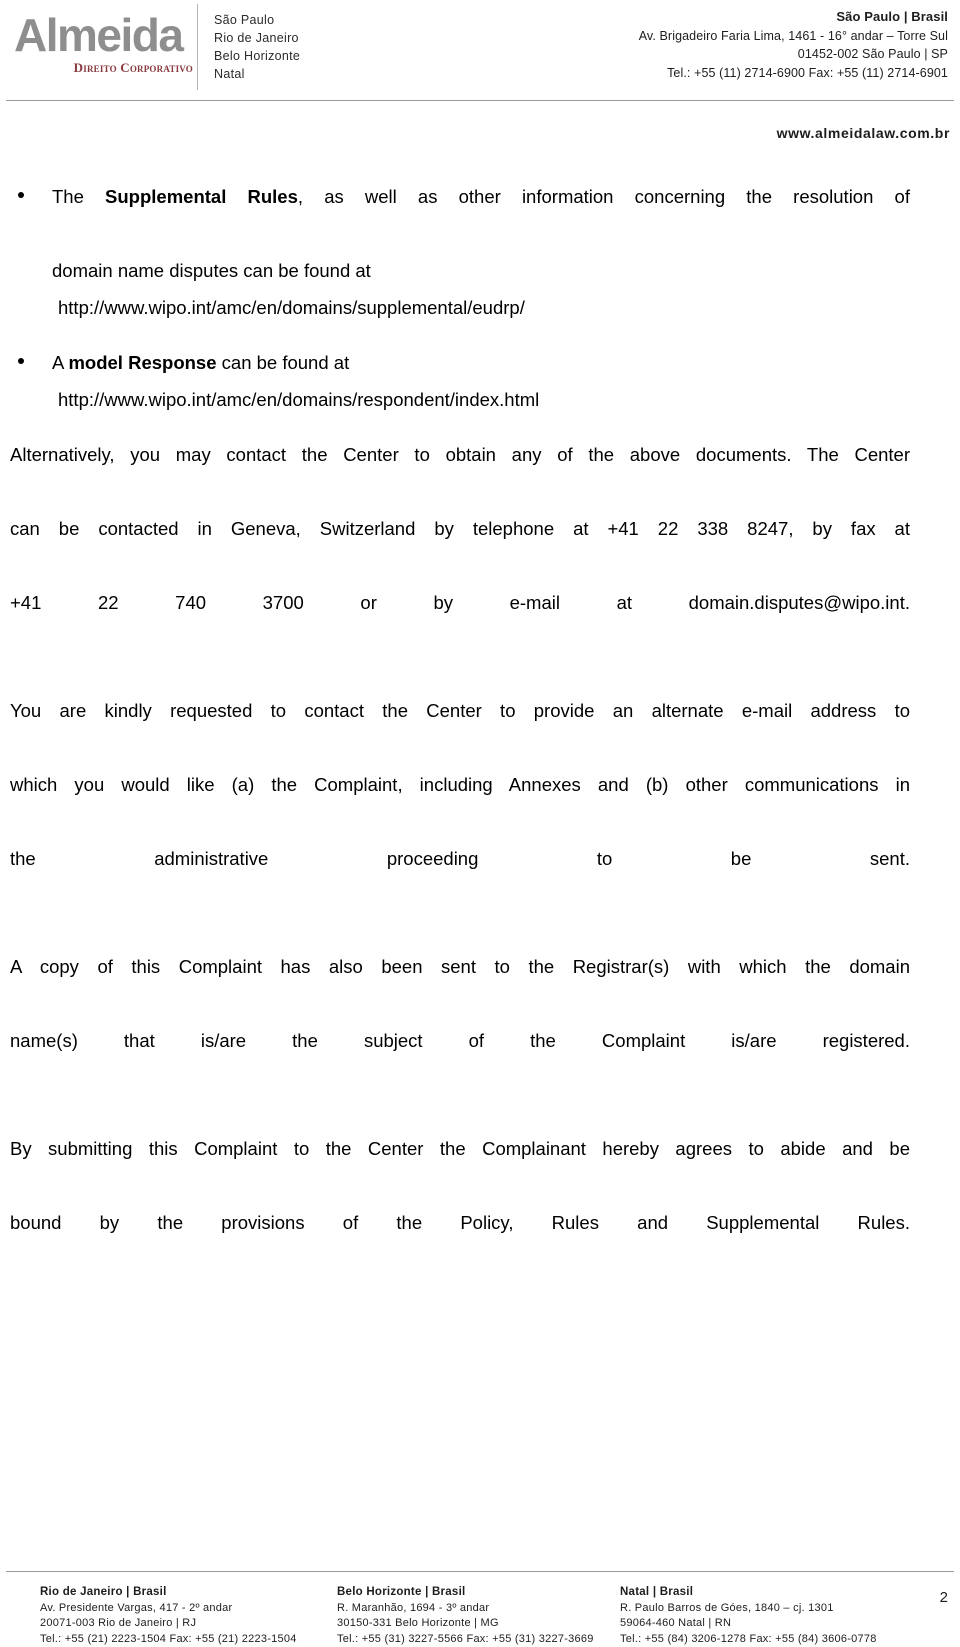  What do you see at coordinates (118, 1623) in the screenshot?
I see `footer-office-postal: 20071-003 Rio de Janeiro | RJ` at bounding box center [118, 1623].